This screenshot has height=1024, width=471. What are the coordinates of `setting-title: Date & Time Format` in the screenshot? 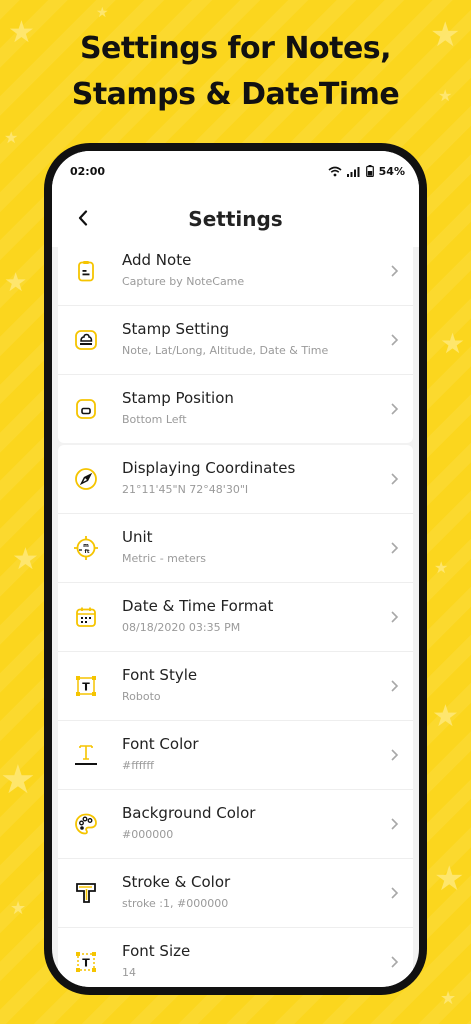 It's located at (198, 606).